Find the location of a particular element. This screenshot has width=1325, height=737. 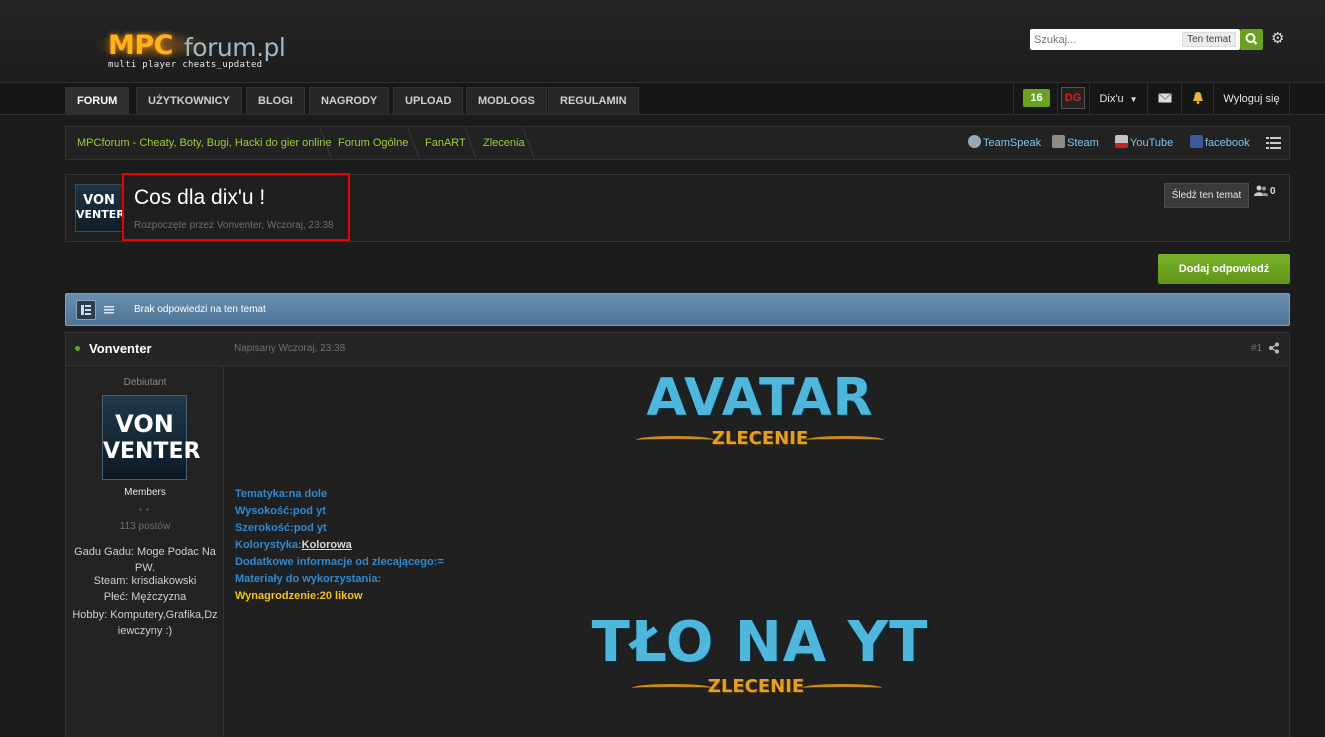

online-status-indicator is located at coordinates (77, 348).